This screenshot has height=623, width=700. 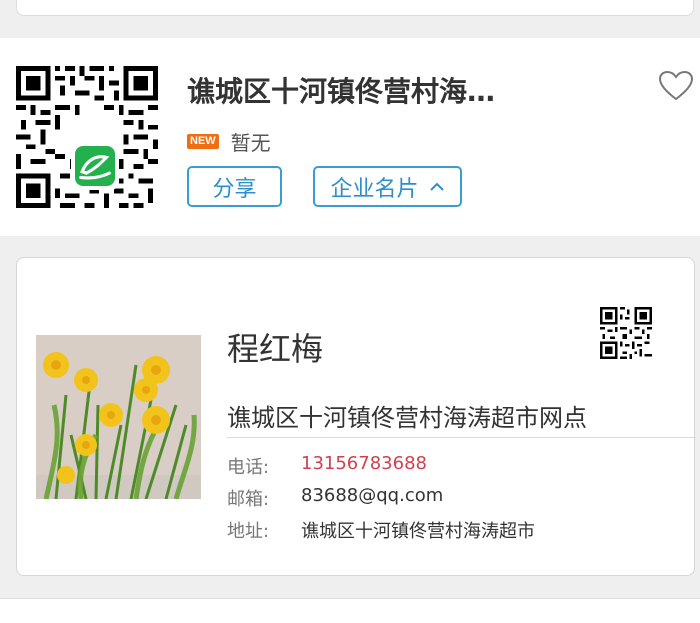 What do you see at coordinates (248, 499) in the screenshot?
I see `email-label: 邮箱:` at bounding box center [248, 499].